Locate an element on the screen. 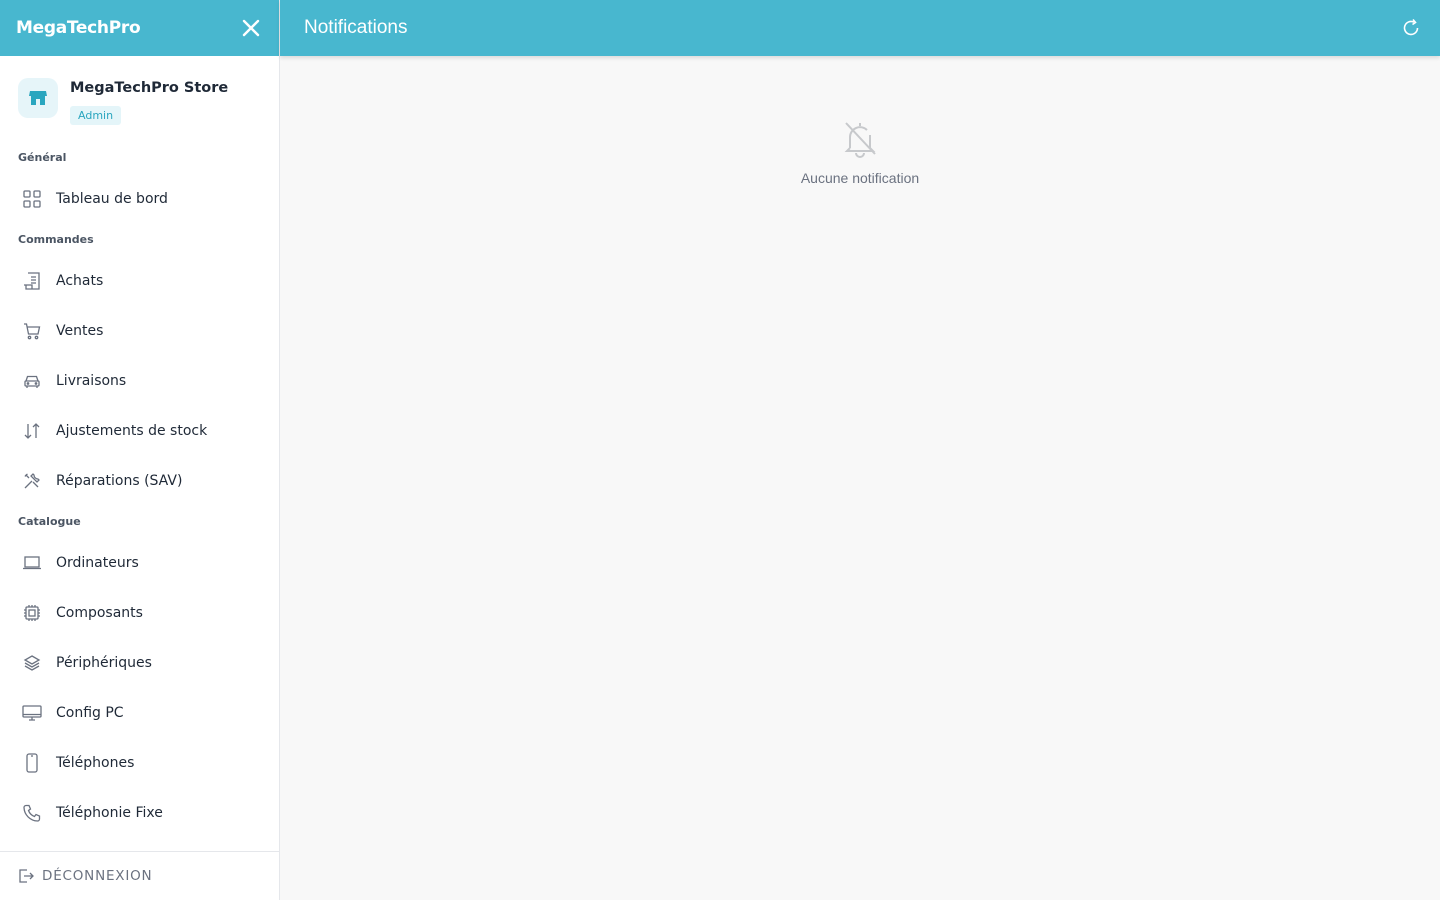 The image size is (1440, 900). store-name: MegaTechPro Store is located at coordinates (149, 88).